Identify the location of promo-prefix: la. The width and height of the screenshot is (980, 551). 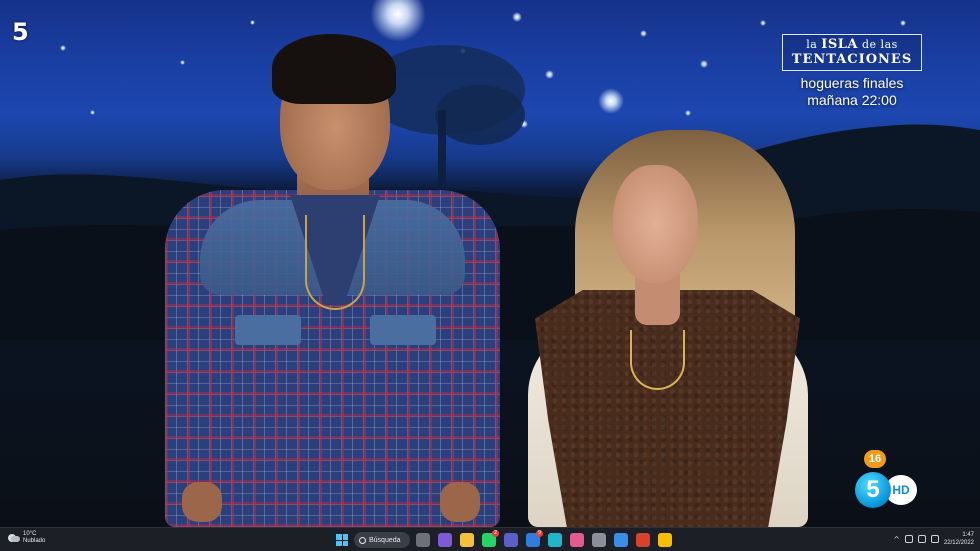
(812, 44).